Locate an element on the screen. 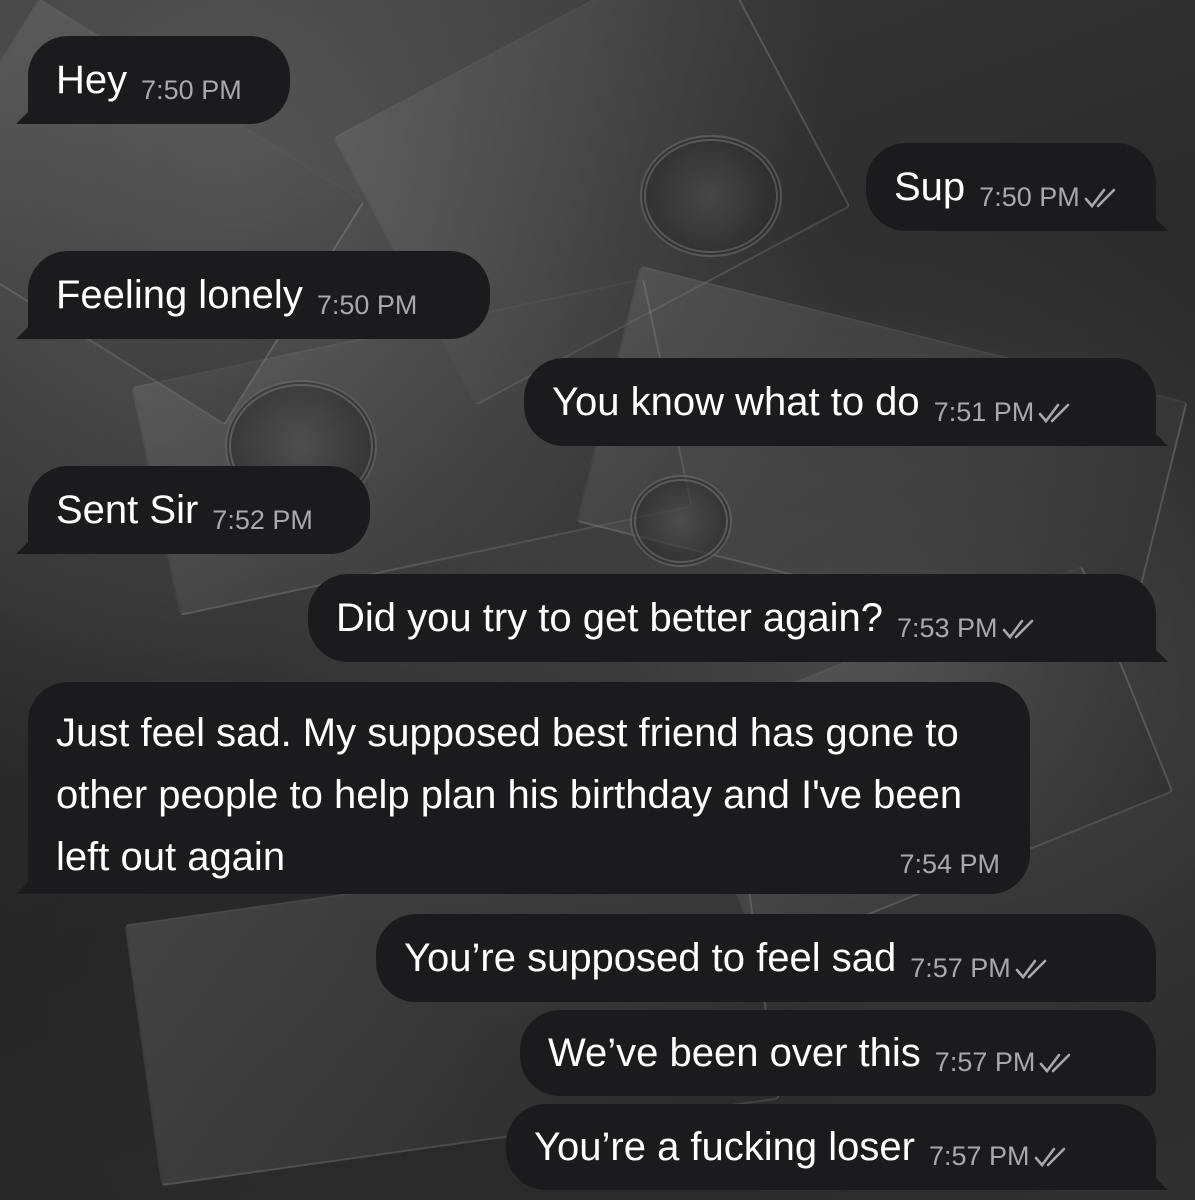 The width and height of the screenshot is (1195, 1200). message-text: You’re a fucking loser is located at coordinates (724, 1146).